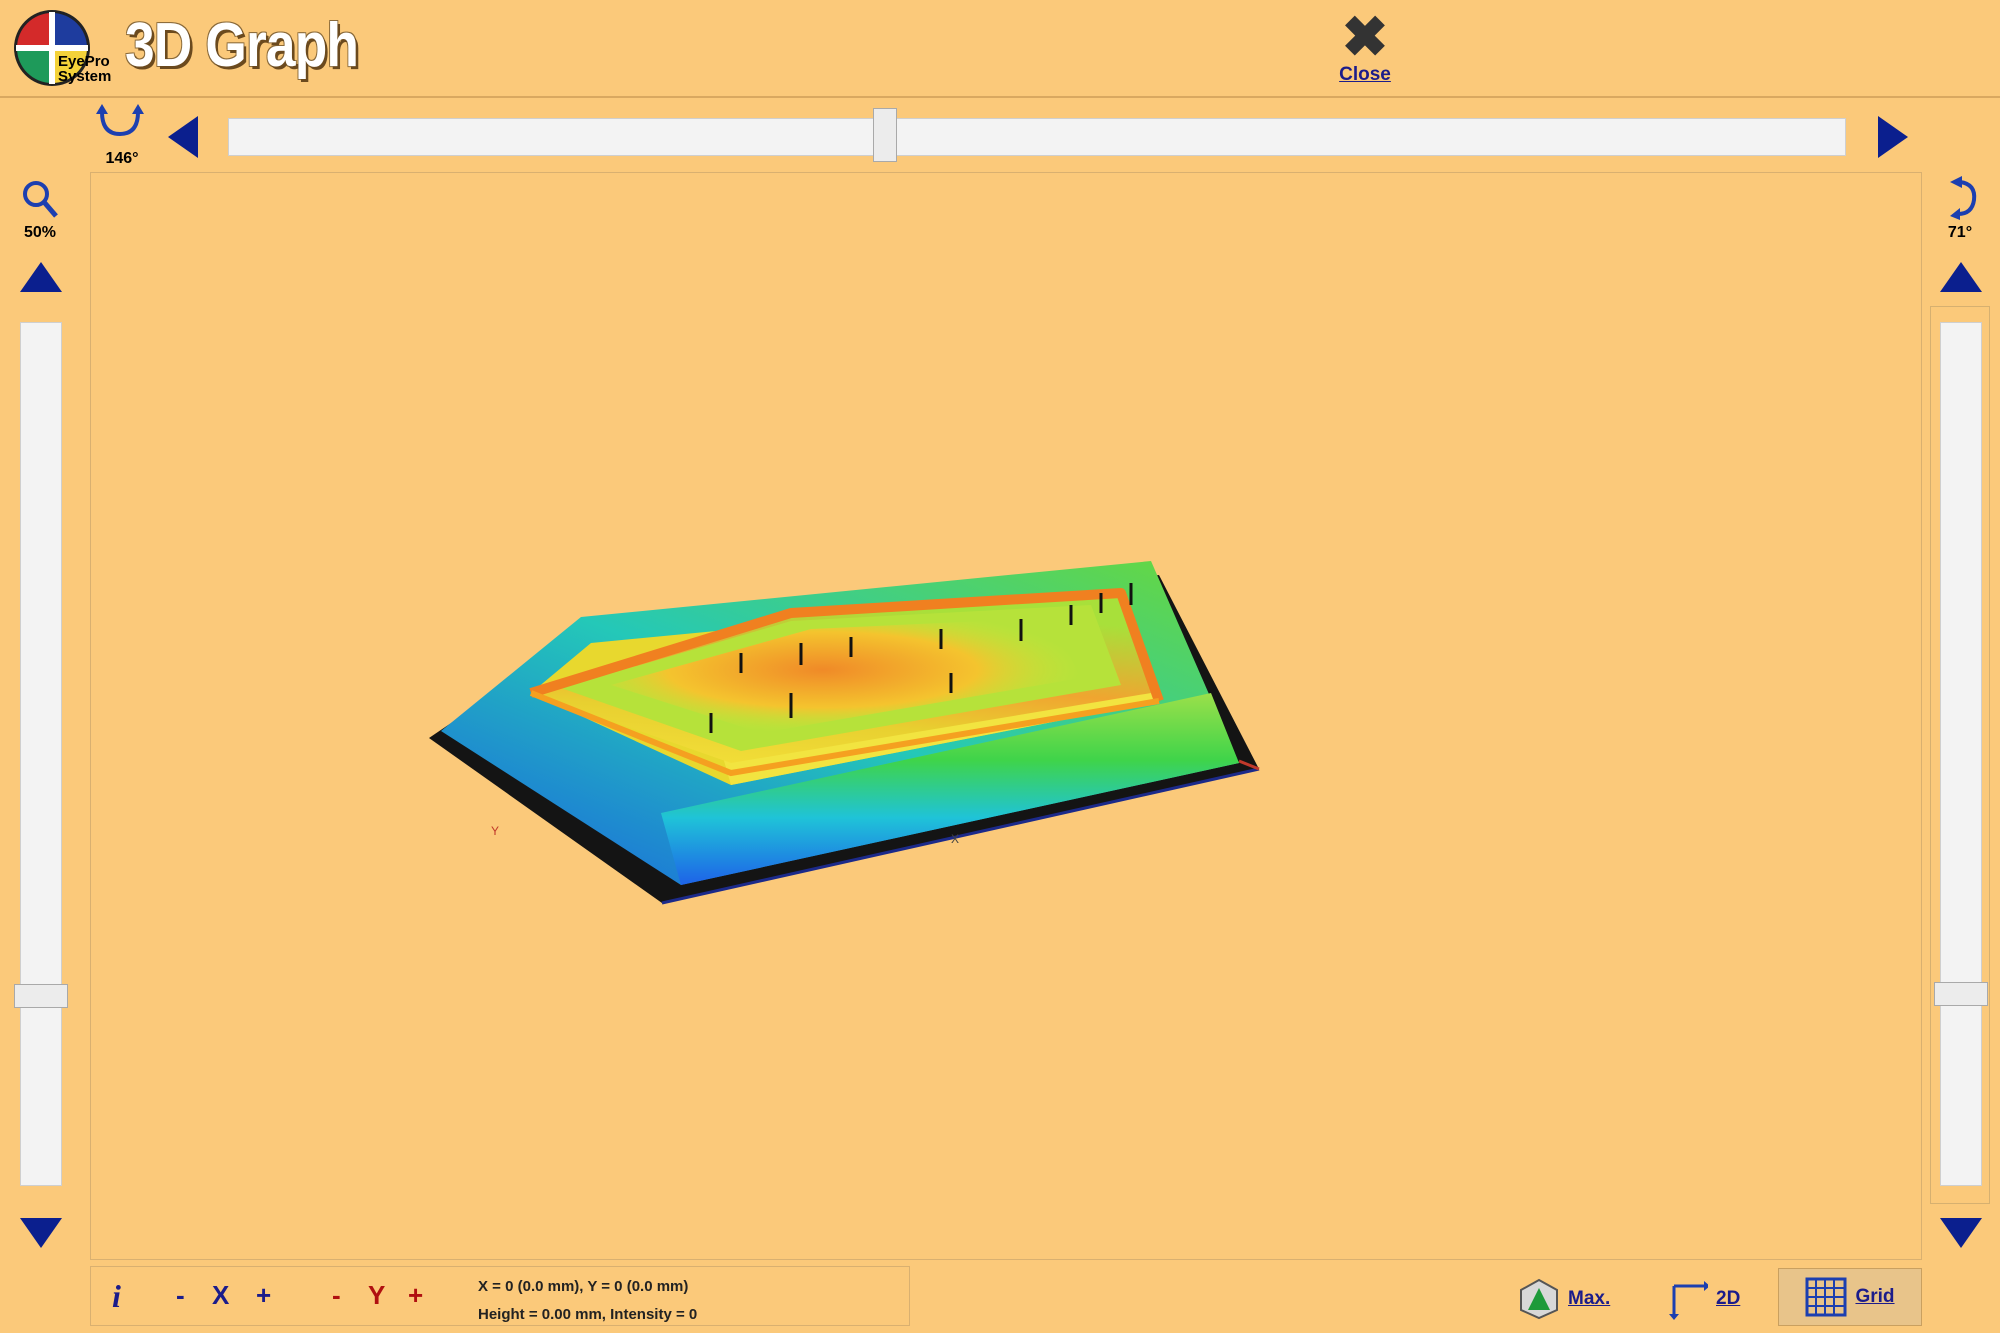  Describe the element at coordinates (85, 76) in the screenshot. I see `logo-text-line2: System` at that location.